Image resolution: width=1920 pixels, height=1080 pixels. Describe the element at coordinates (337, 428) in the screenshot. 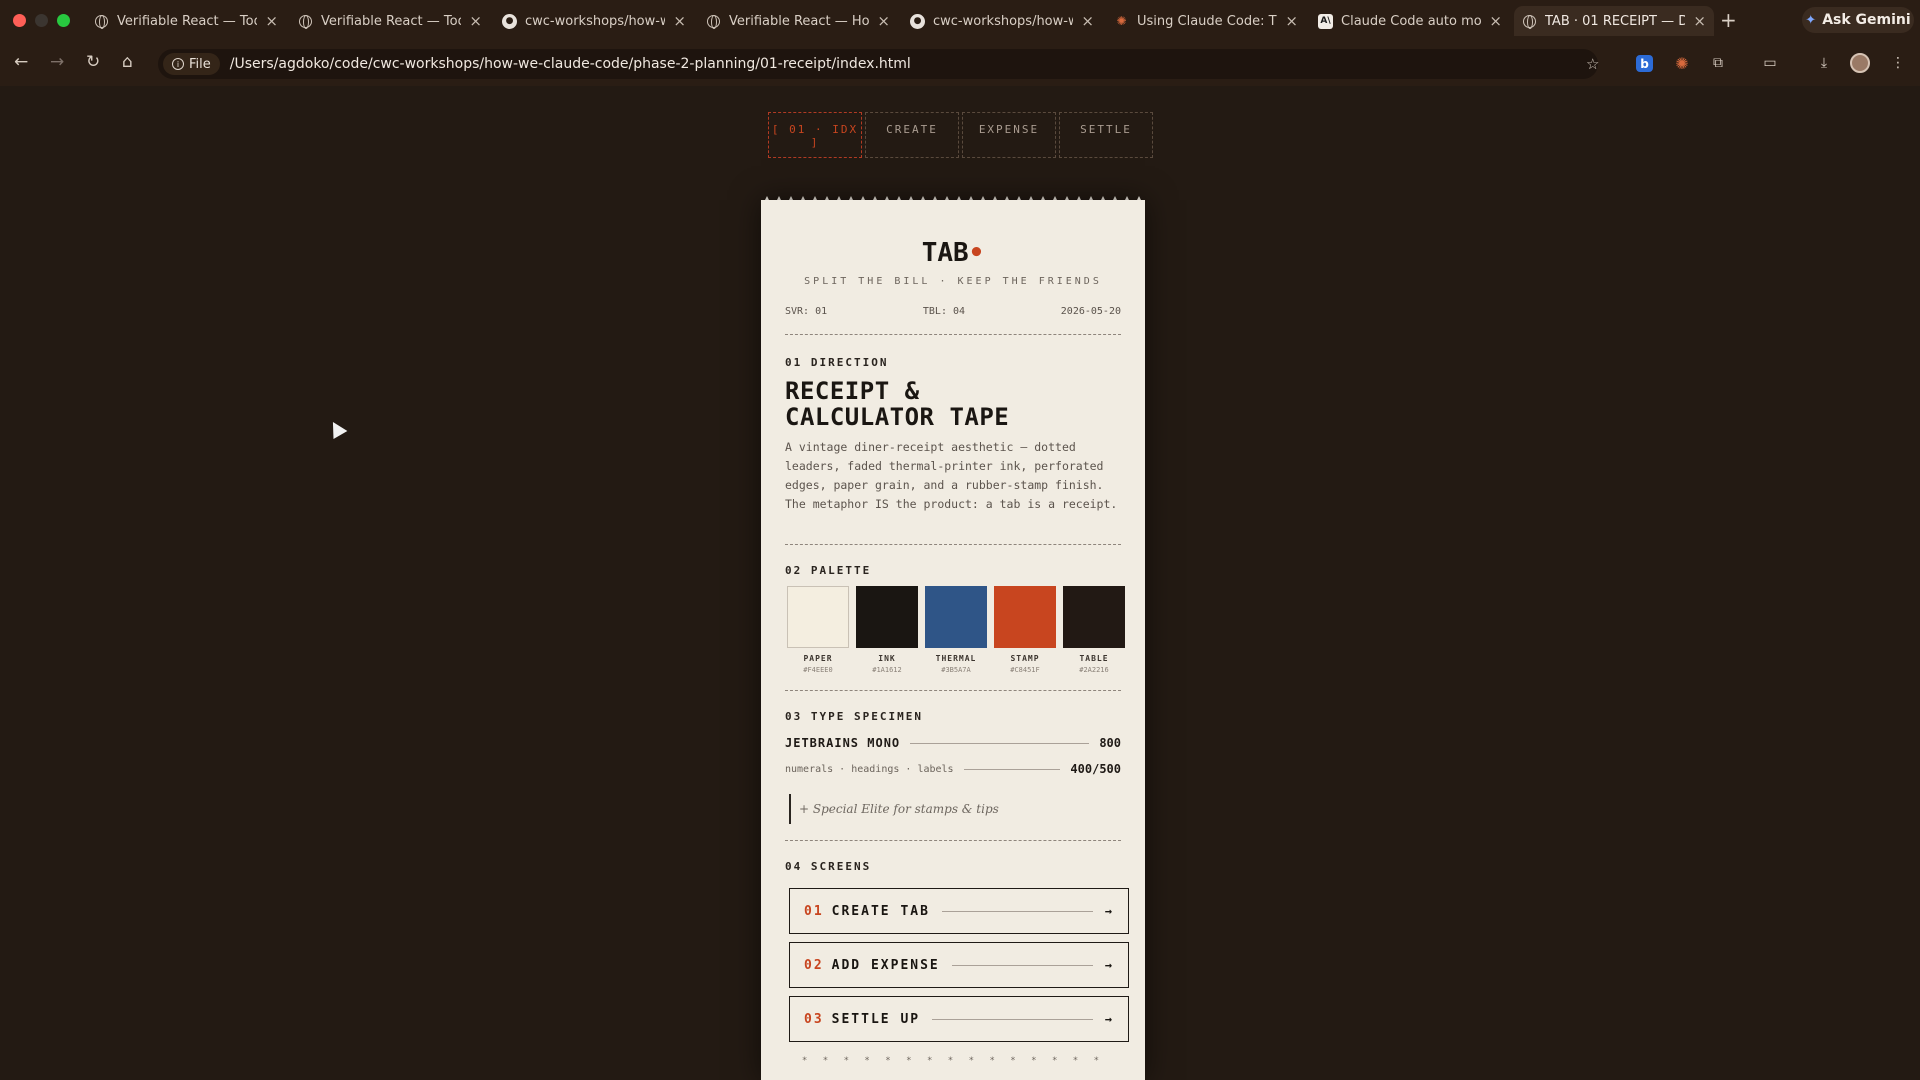

I see `mouse-cursor` at that location.